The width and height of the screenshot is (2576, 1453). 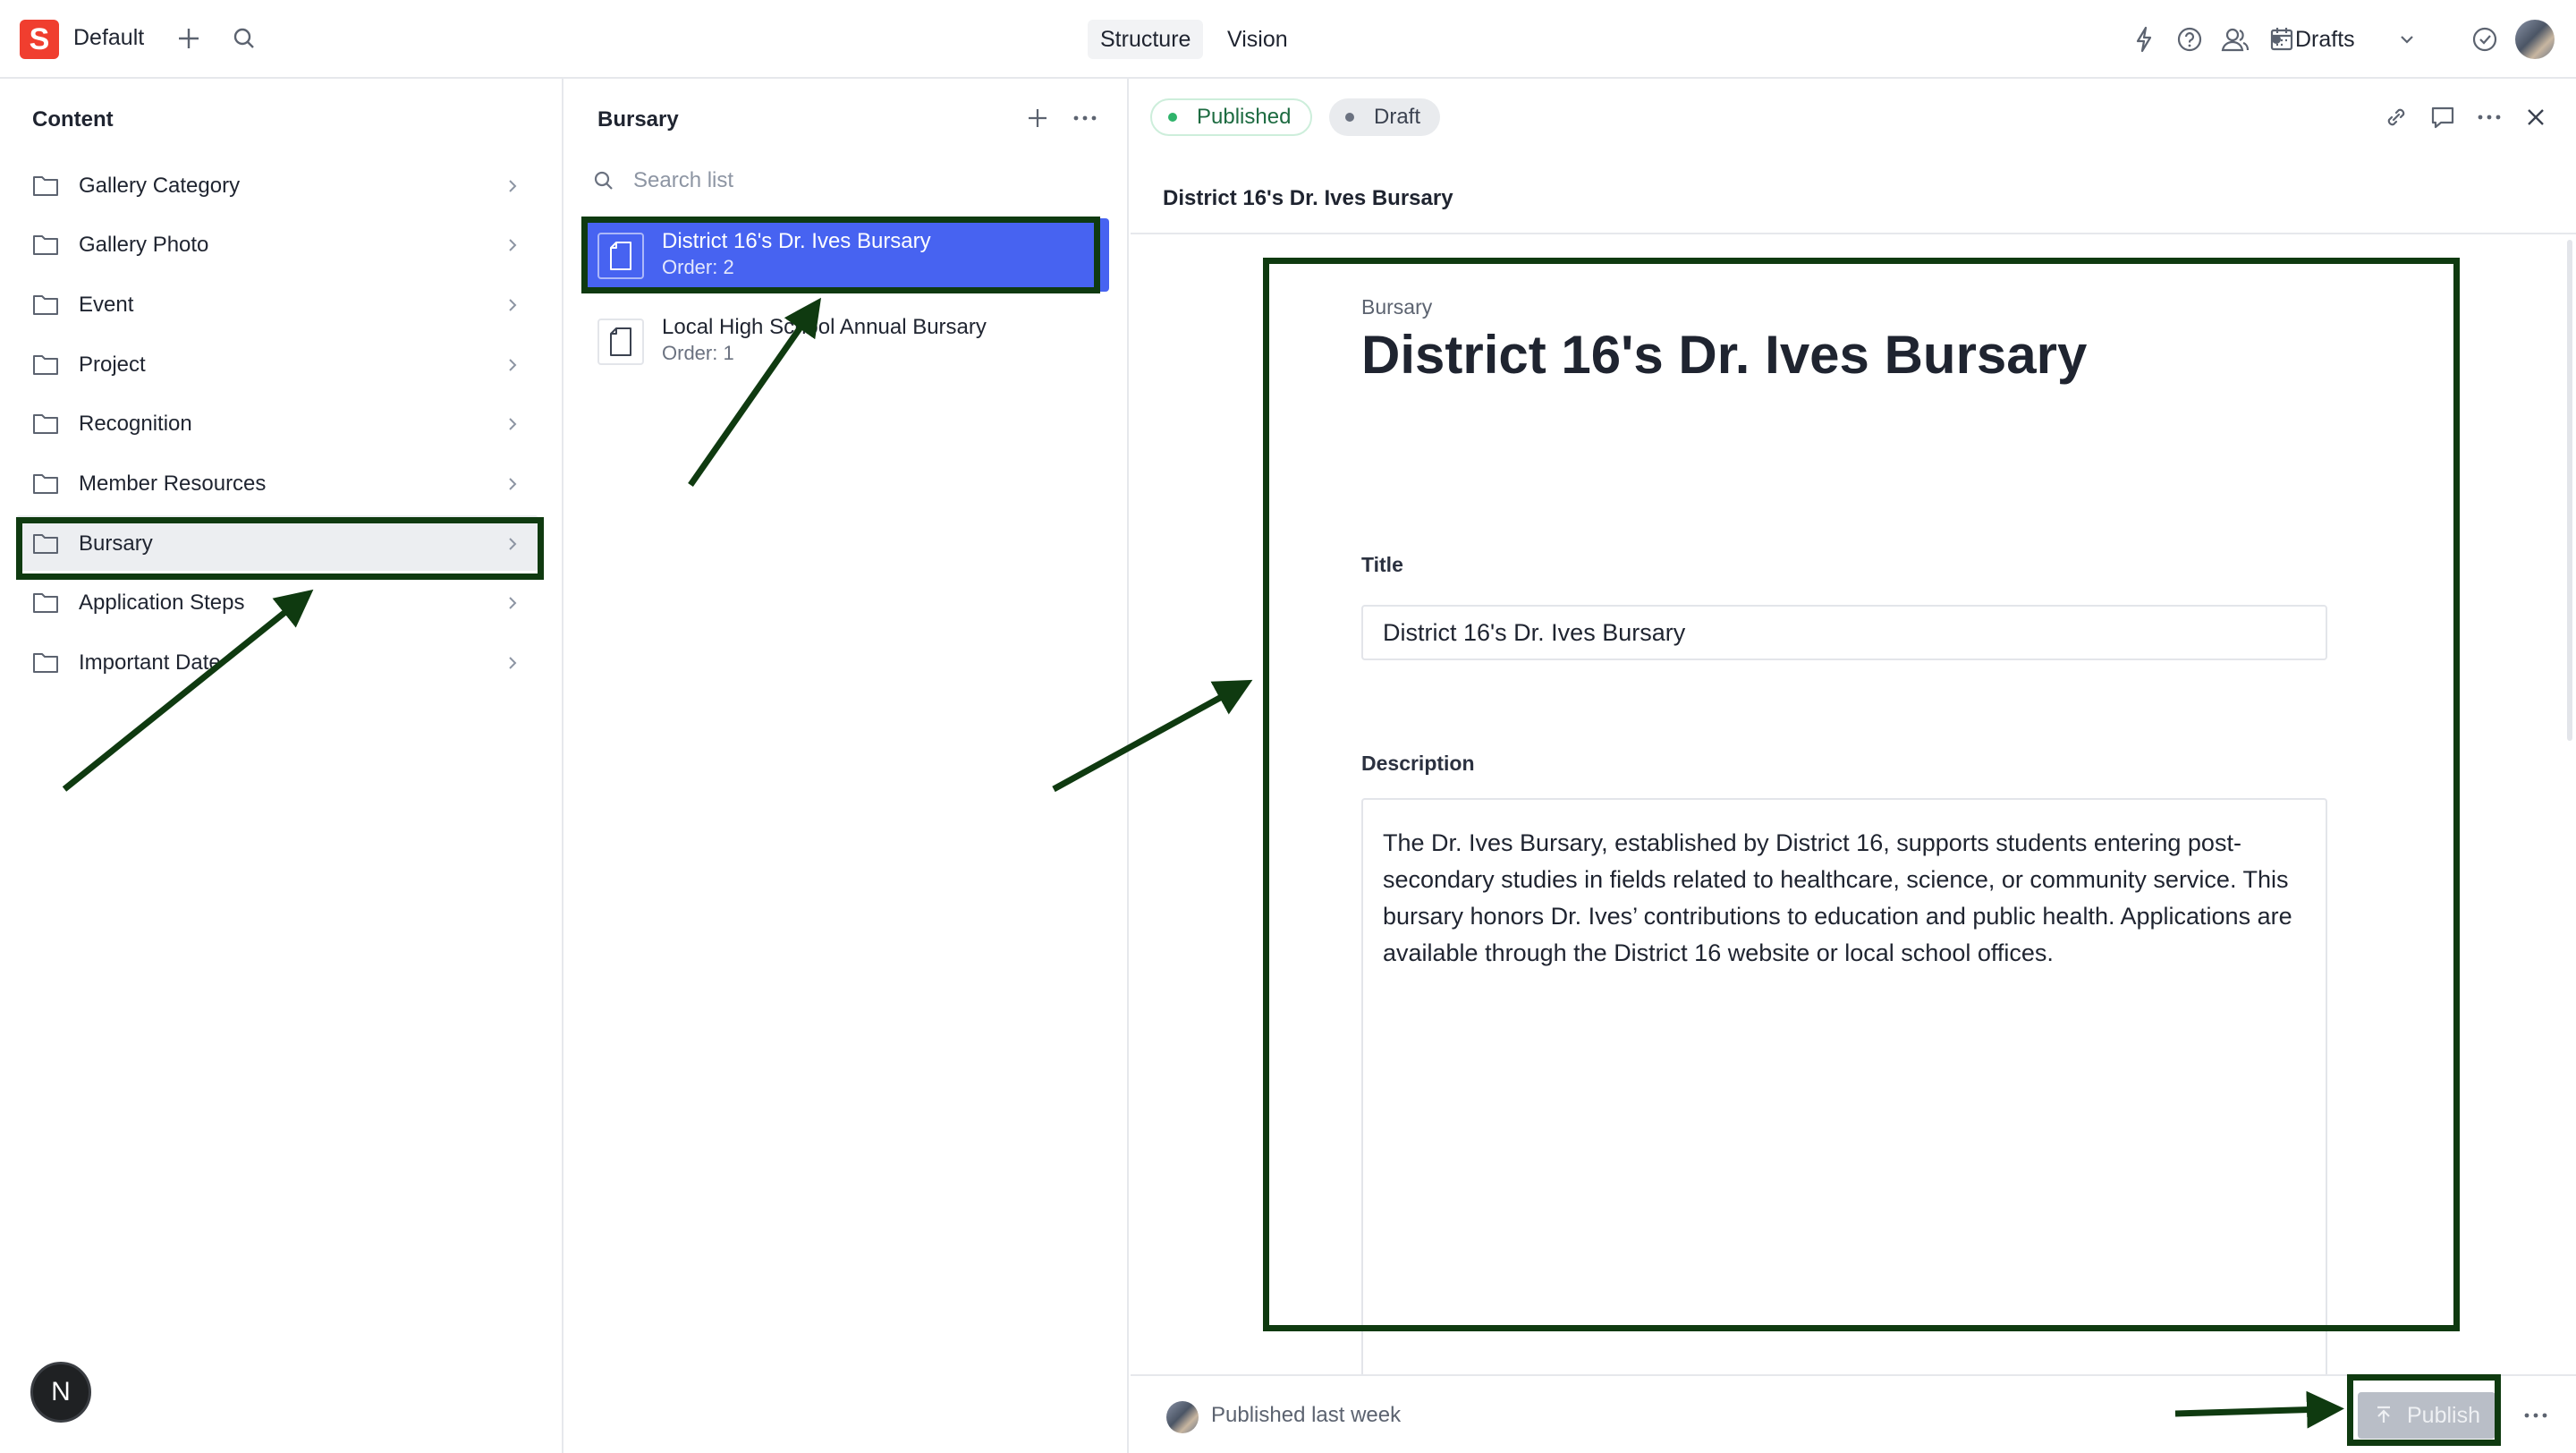 What do you see at coordinates (2325, 39) in the screenshot?
I see `drafts-label: Drafts` at bounding box center [2325, 39].